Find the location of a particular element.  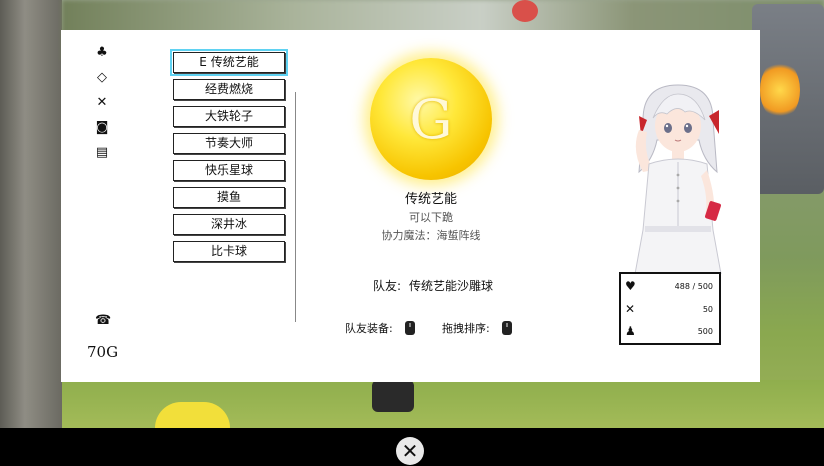

category-icons: ♣ ◇ ✕ ◙ ▤ is located at coordinates (102, 108).